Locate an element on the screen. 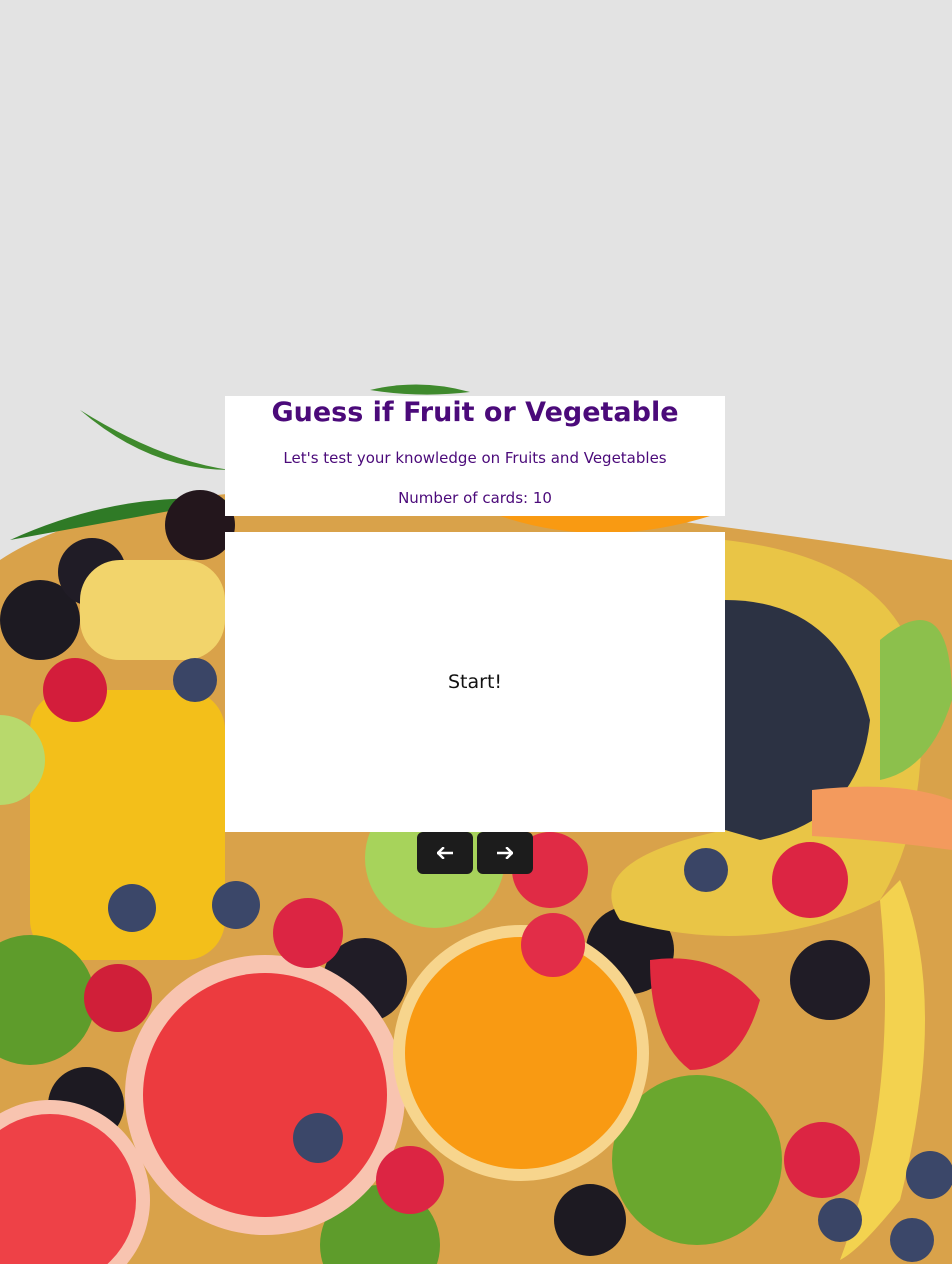 This screenshot has width=952, height=1264. card-navigation is located at coordinates (475, 853).